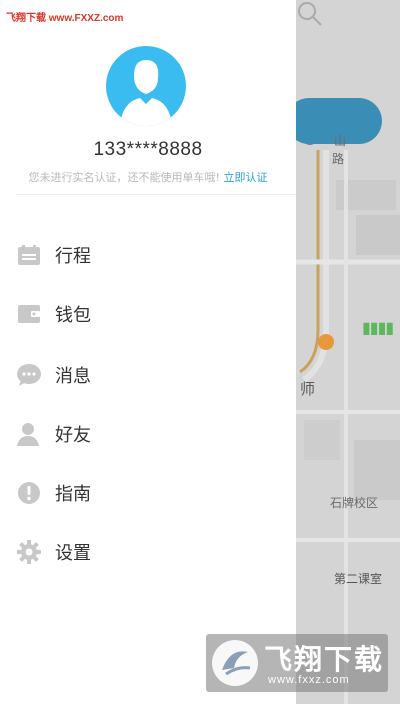 Image resolution: width=400 pixels, height=704 pixels. What do you see at coordinates (148, 552) in the screenshot?
I see `menu-item-settings: 设置` at bounding box center [148, 552].